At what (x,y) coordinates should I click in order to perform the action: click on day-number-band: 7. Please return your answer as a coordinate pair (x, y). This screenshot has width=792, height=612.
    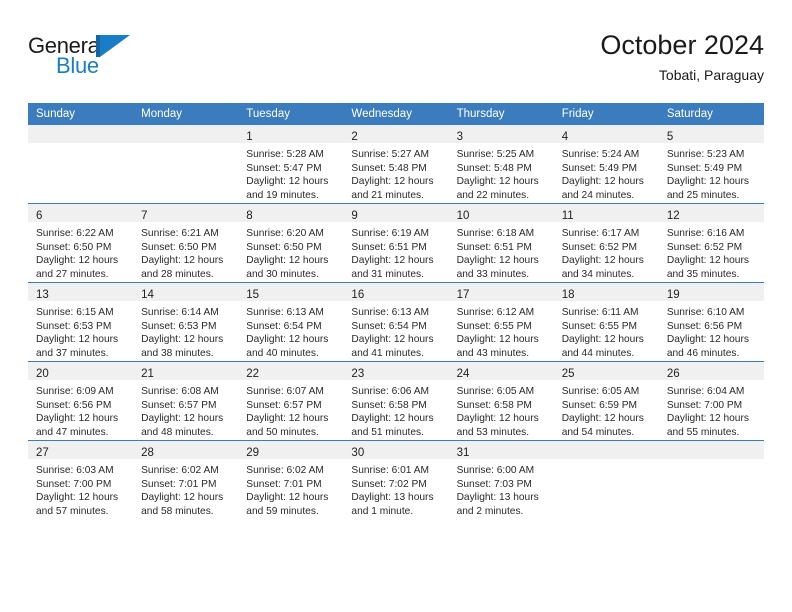
    Looking at the image, I should click on (186, 213).